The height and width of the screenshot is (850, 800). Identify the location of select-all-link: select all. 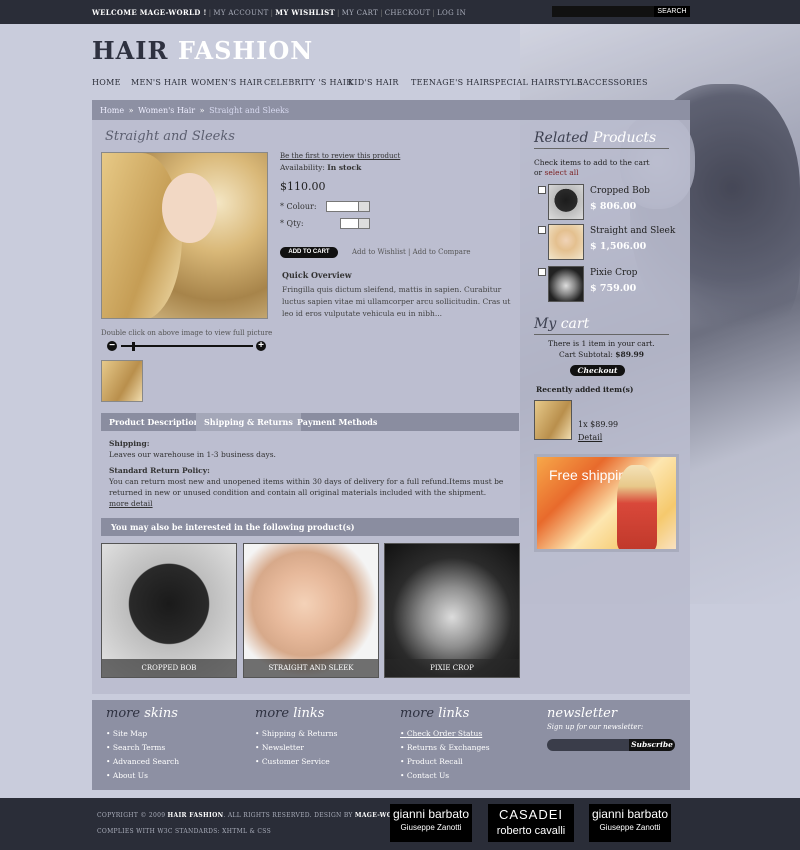
(562, 172).